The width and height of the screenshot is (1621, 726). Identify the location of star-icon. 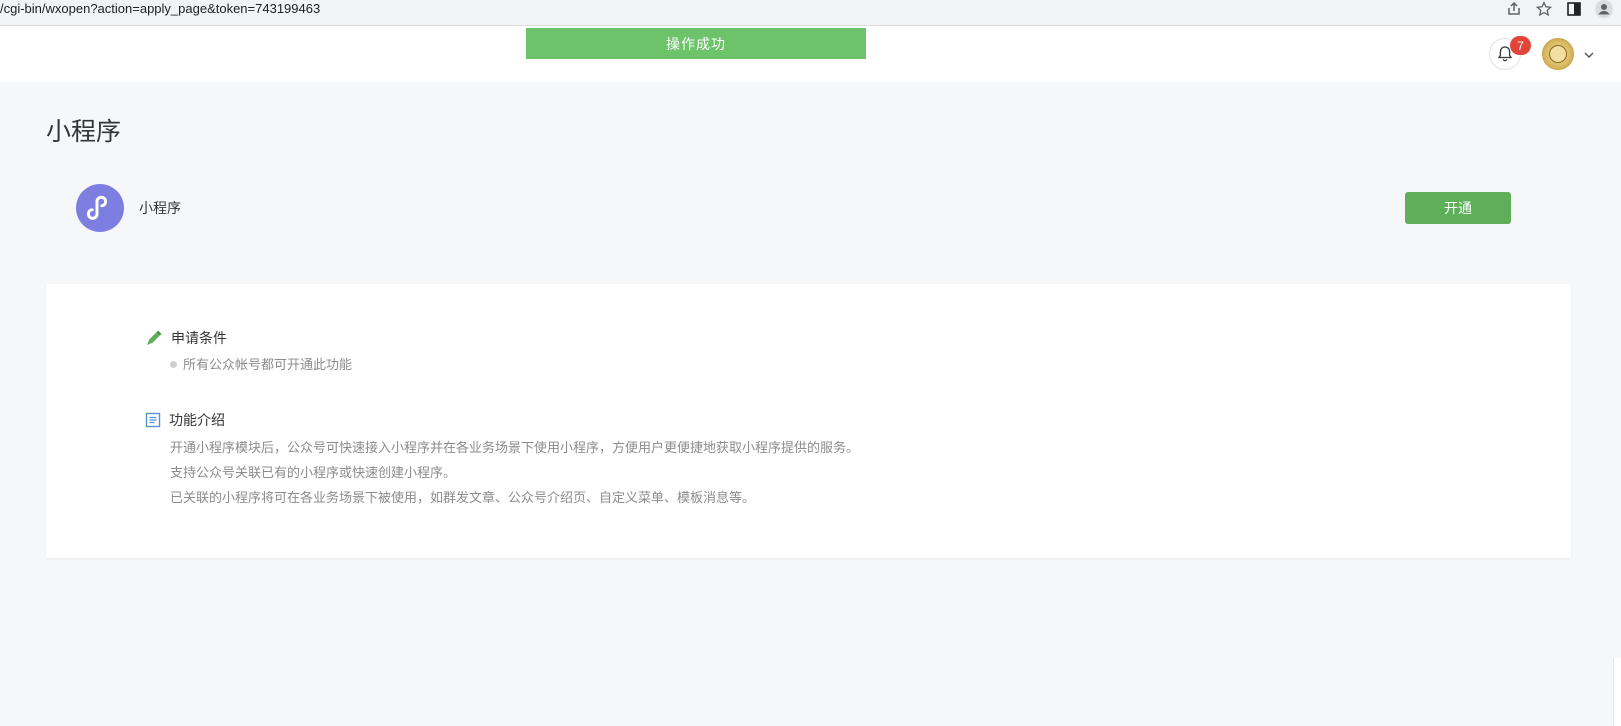
(1544, 9).